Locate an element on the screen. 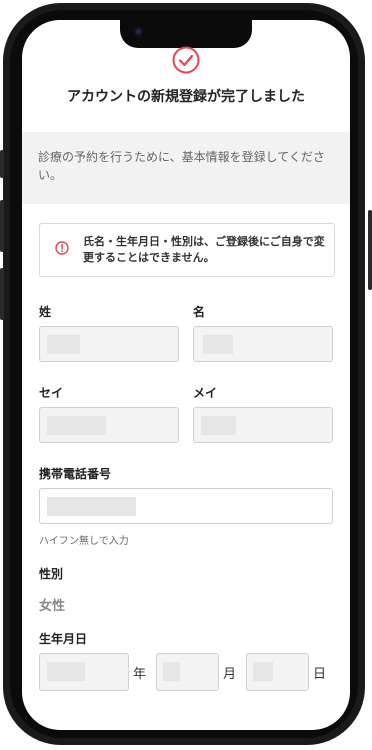 Image resolution: width=372 pixels, height=750 pixels. month-unit: 月 is located at coordinates (230, 674).